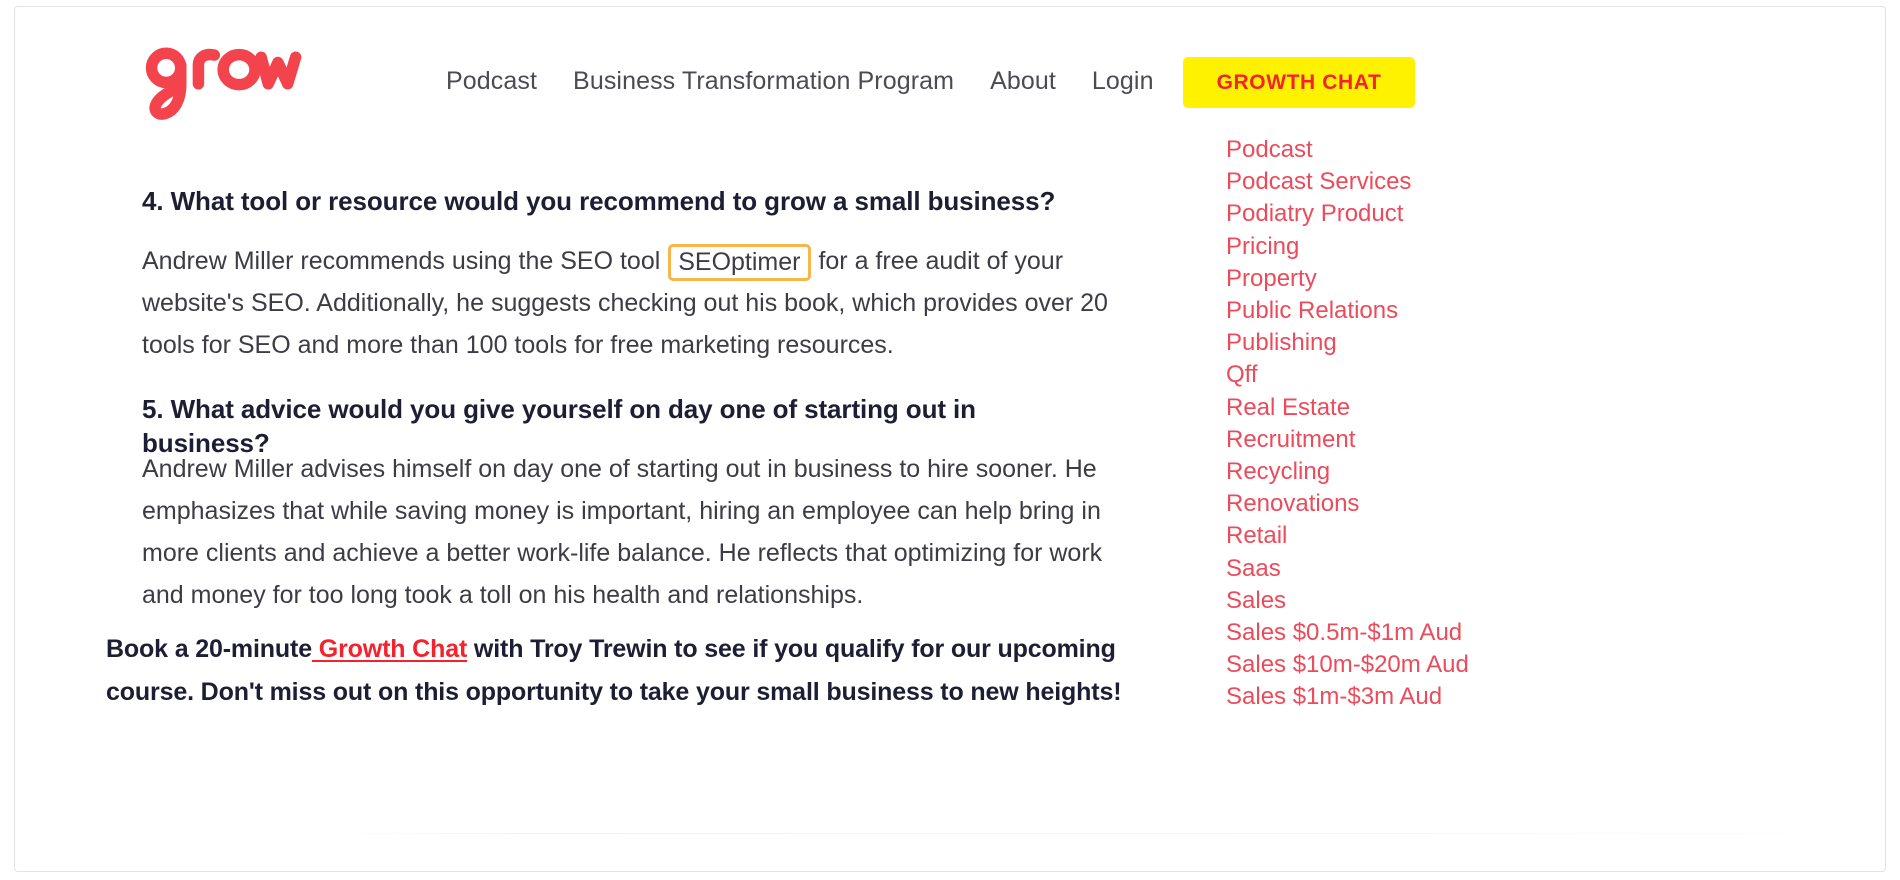  I want to click on nav-link-business-transformation-program: Business Transformation Program, so click(763, 81).